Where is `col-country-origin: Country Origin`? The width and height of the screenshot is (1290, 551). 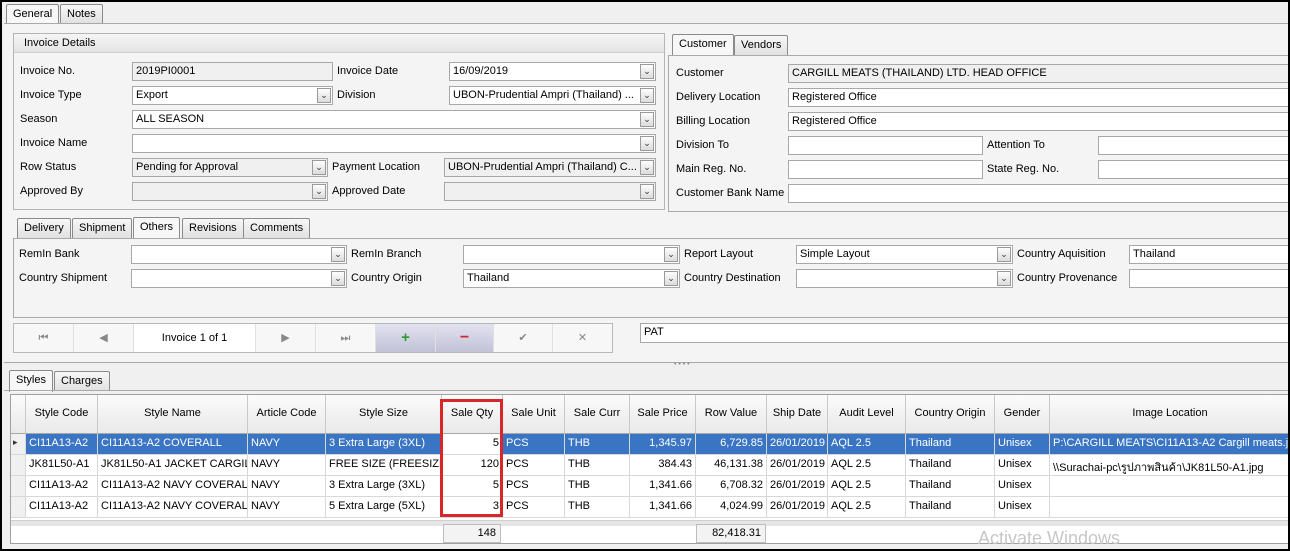 col-country-origin: Country Origin is located at coordinates (950, 414).